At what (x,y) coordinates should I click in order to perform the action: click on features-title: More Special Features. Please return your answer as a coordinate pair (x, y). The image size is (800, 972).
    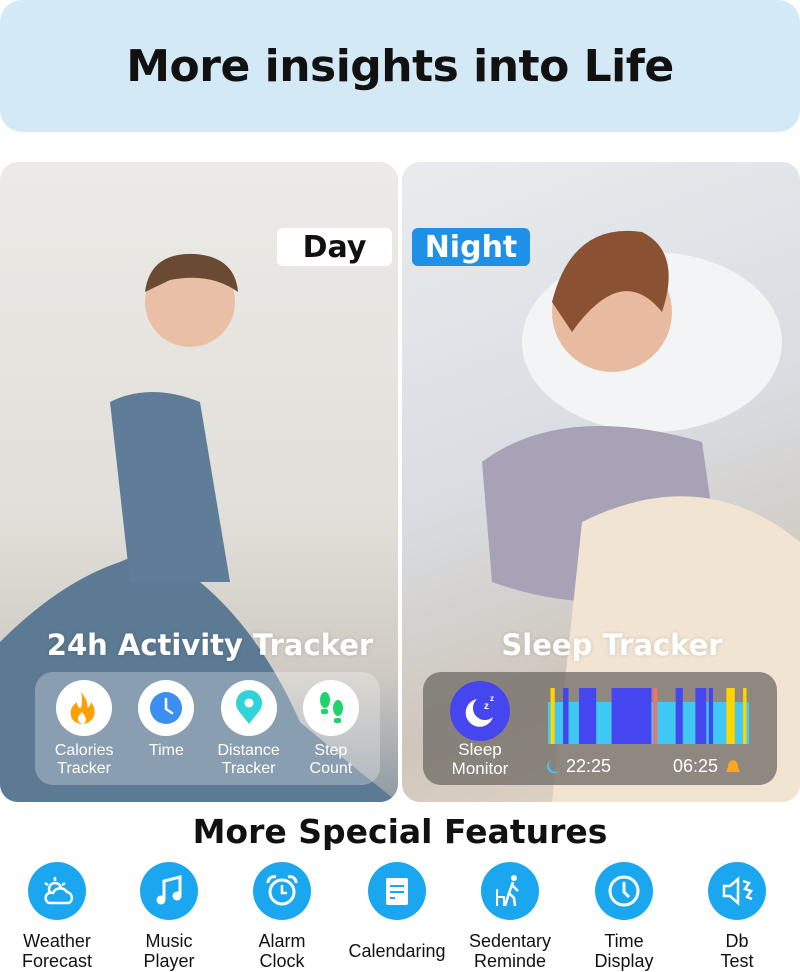
    Looking at the image, I should click on (400, 831).